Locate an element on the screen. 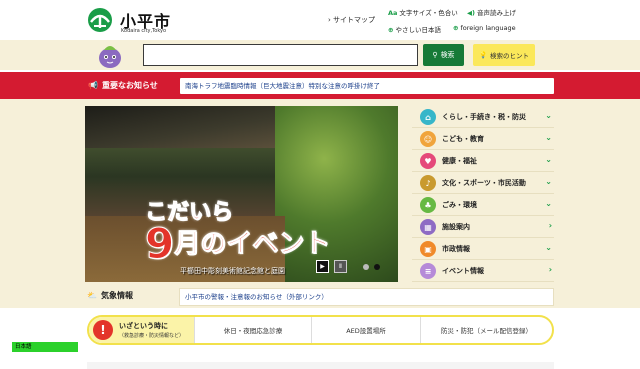 The width and height of the screenshot is (640, 369). city-emblem-icon is located at coordinates (100, 20).